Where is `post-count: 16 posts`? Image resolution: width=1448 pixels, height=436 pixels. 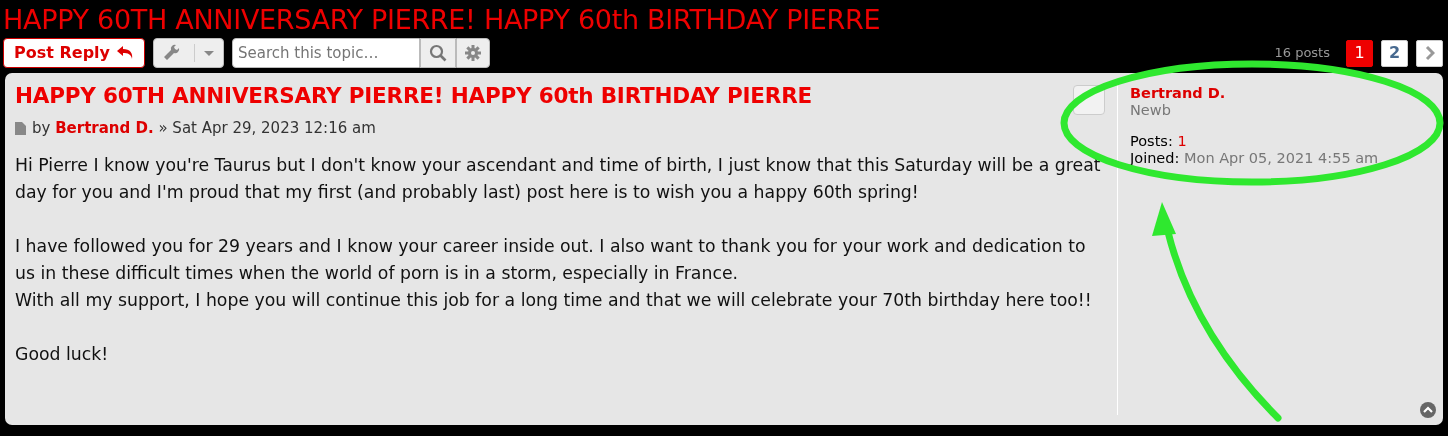
post-count: 16 posts is located at coordinates (1302, 53).